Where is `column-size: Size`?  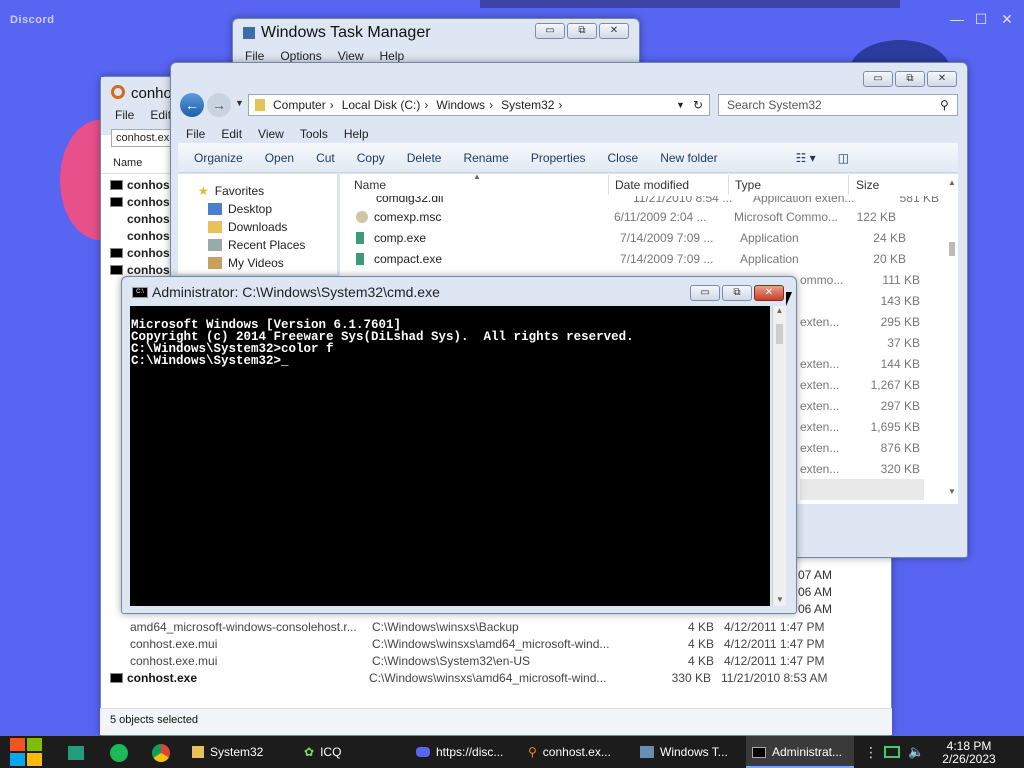
column-size: Size is located at coordinates (867, 185).